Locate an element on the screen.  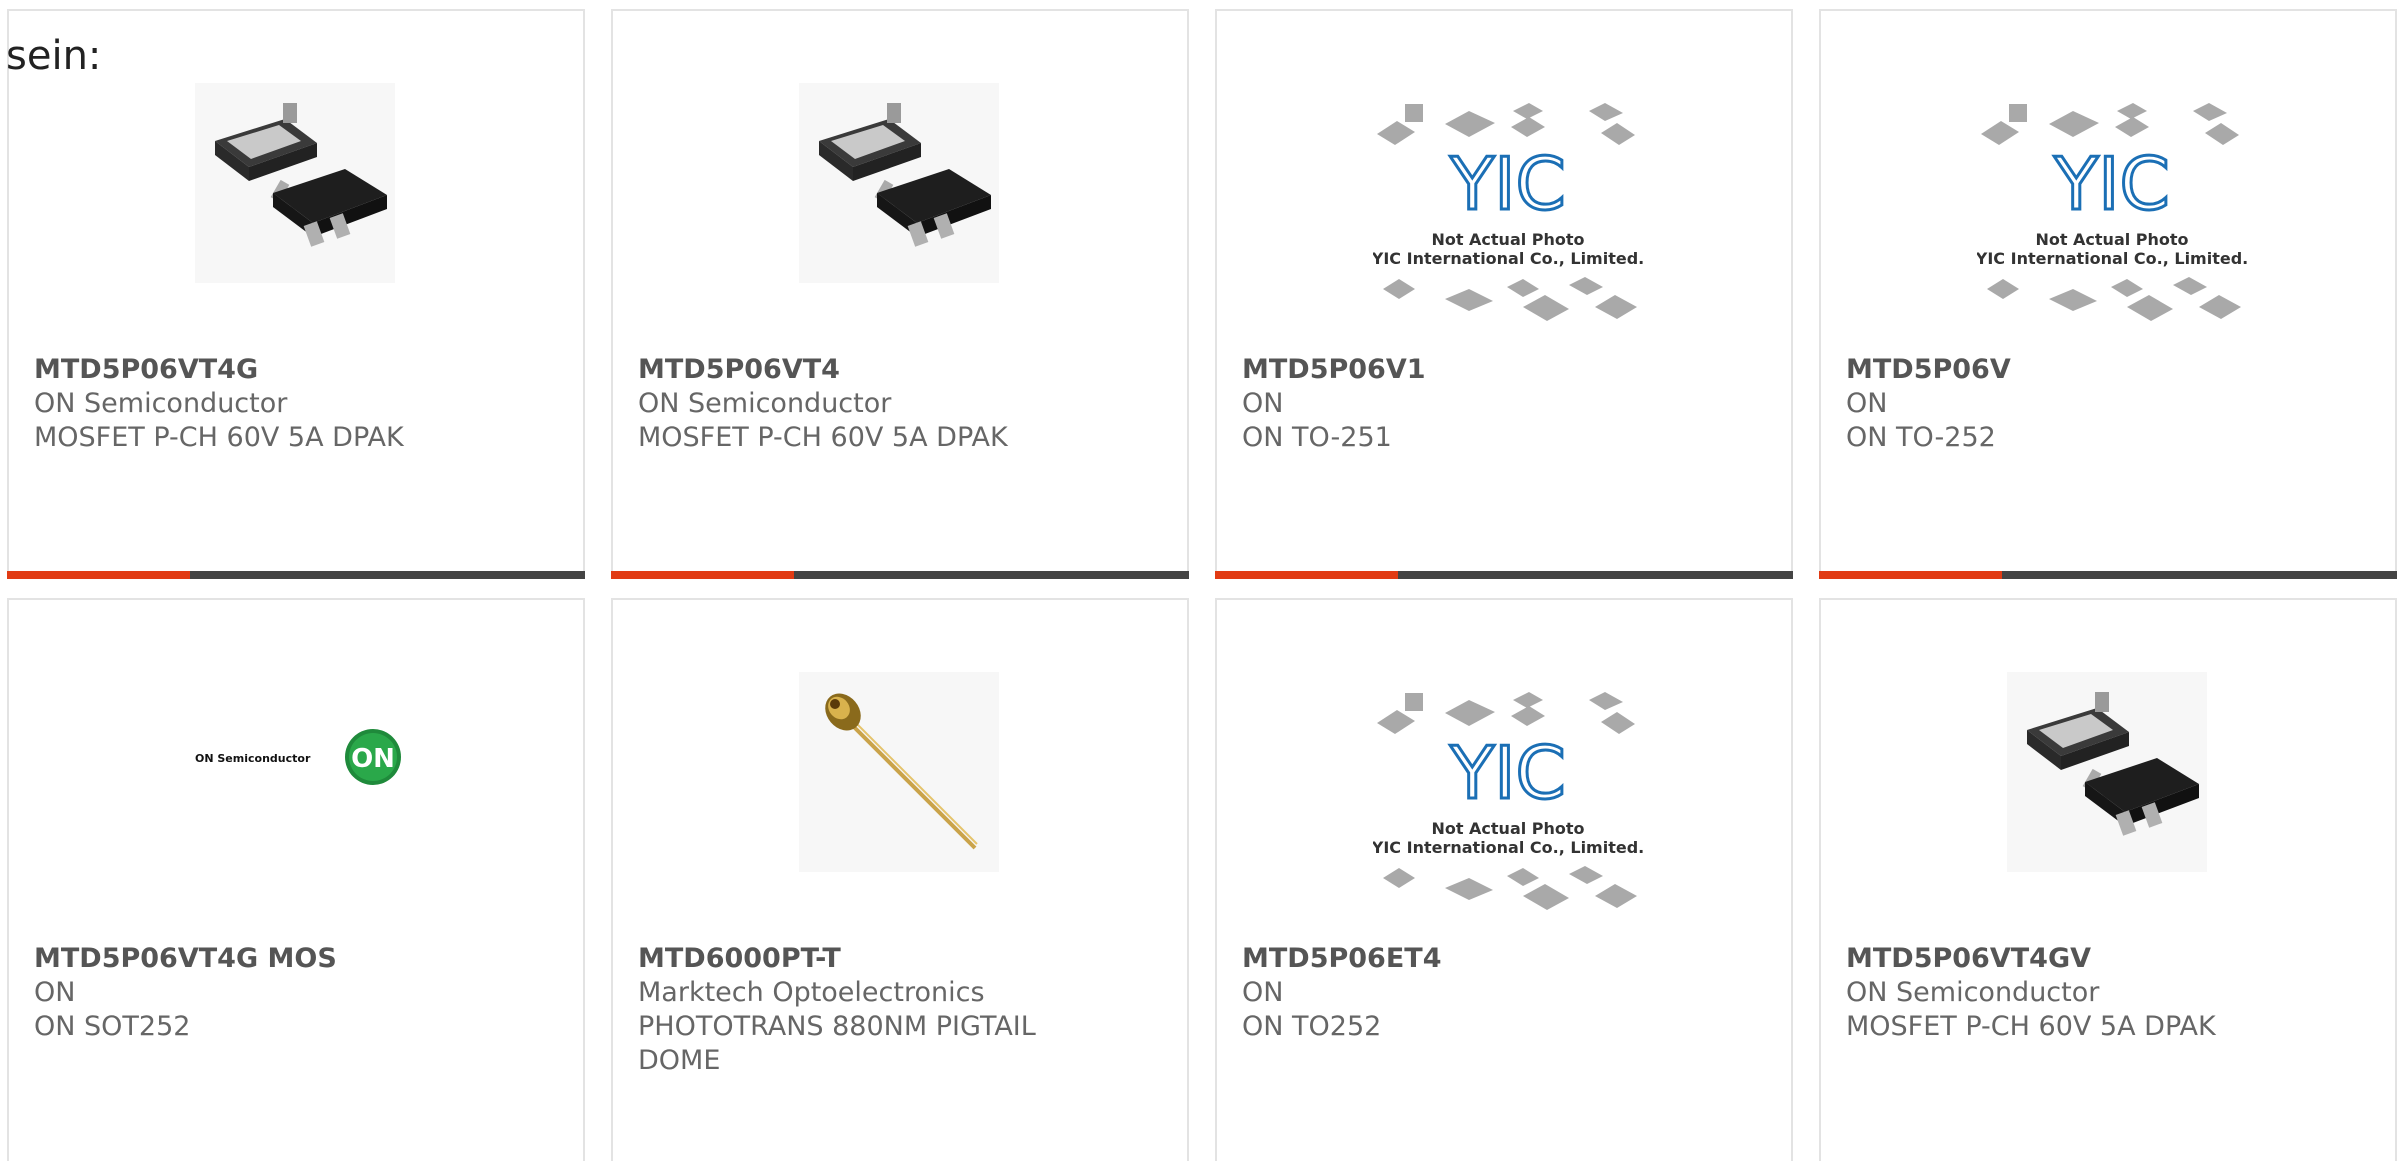
description: ON TO-251 is located at coordinates (1317, 437).